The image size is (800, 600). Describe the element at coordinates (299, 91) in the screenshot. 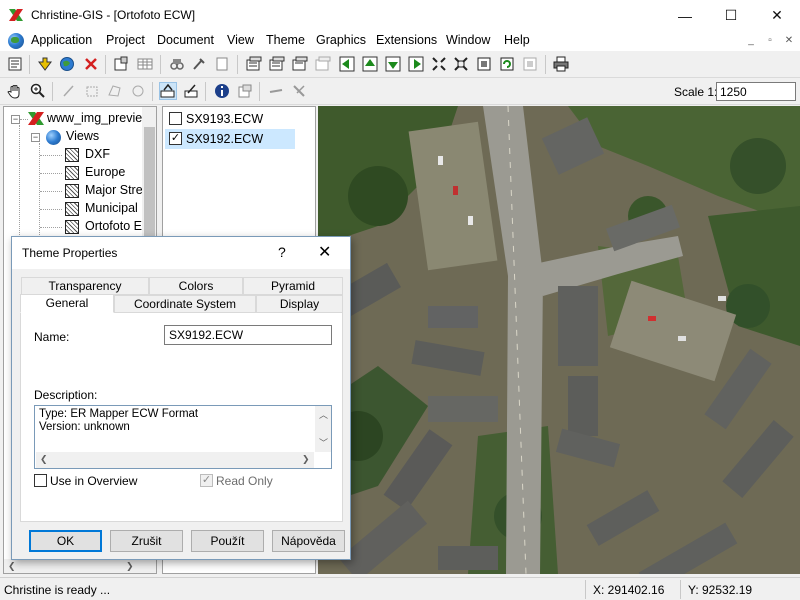

I see `hotlink-icon` at that location.